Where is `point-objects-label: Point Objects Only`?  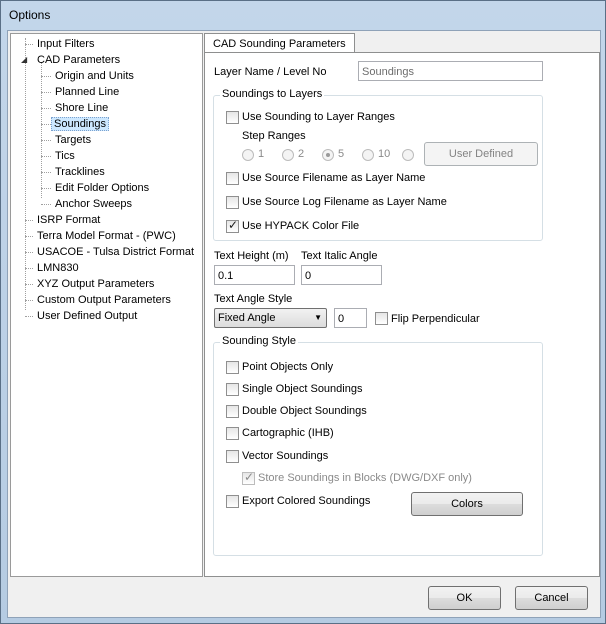
point-objects-label: Point Objects Only is located at coordinates (288, 367).